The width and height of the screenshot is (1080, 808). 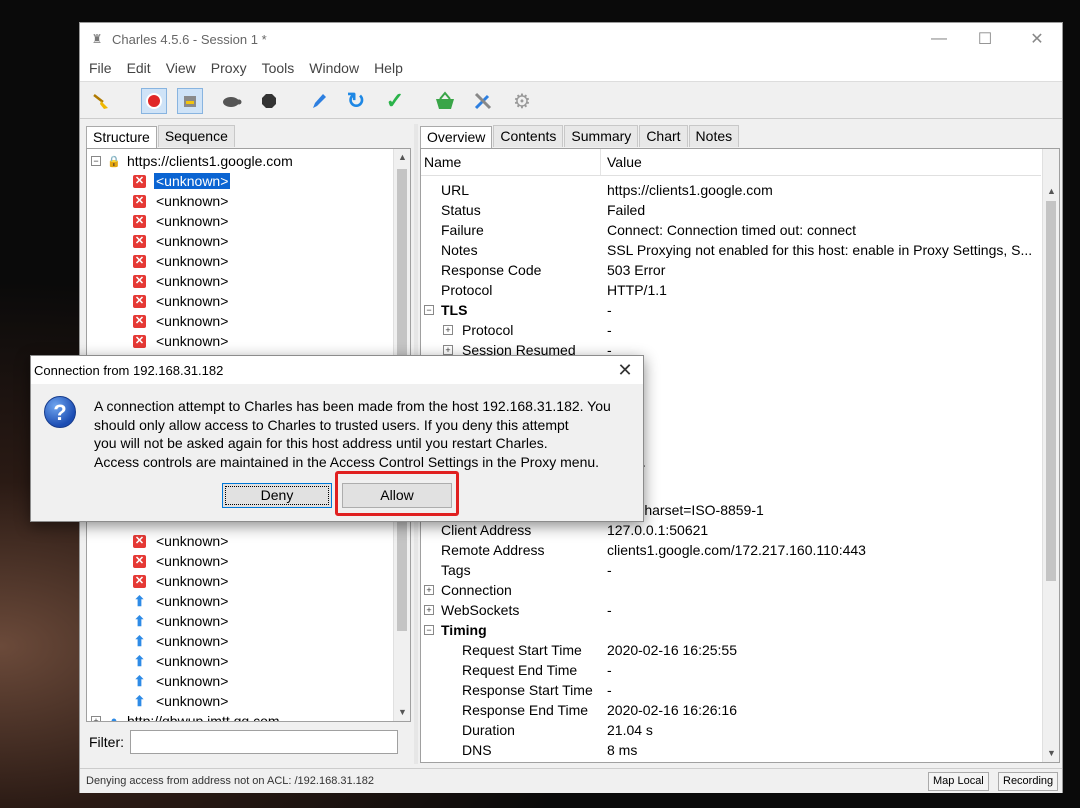 I want to click on menu-file: File, so click(x=100, y=68).